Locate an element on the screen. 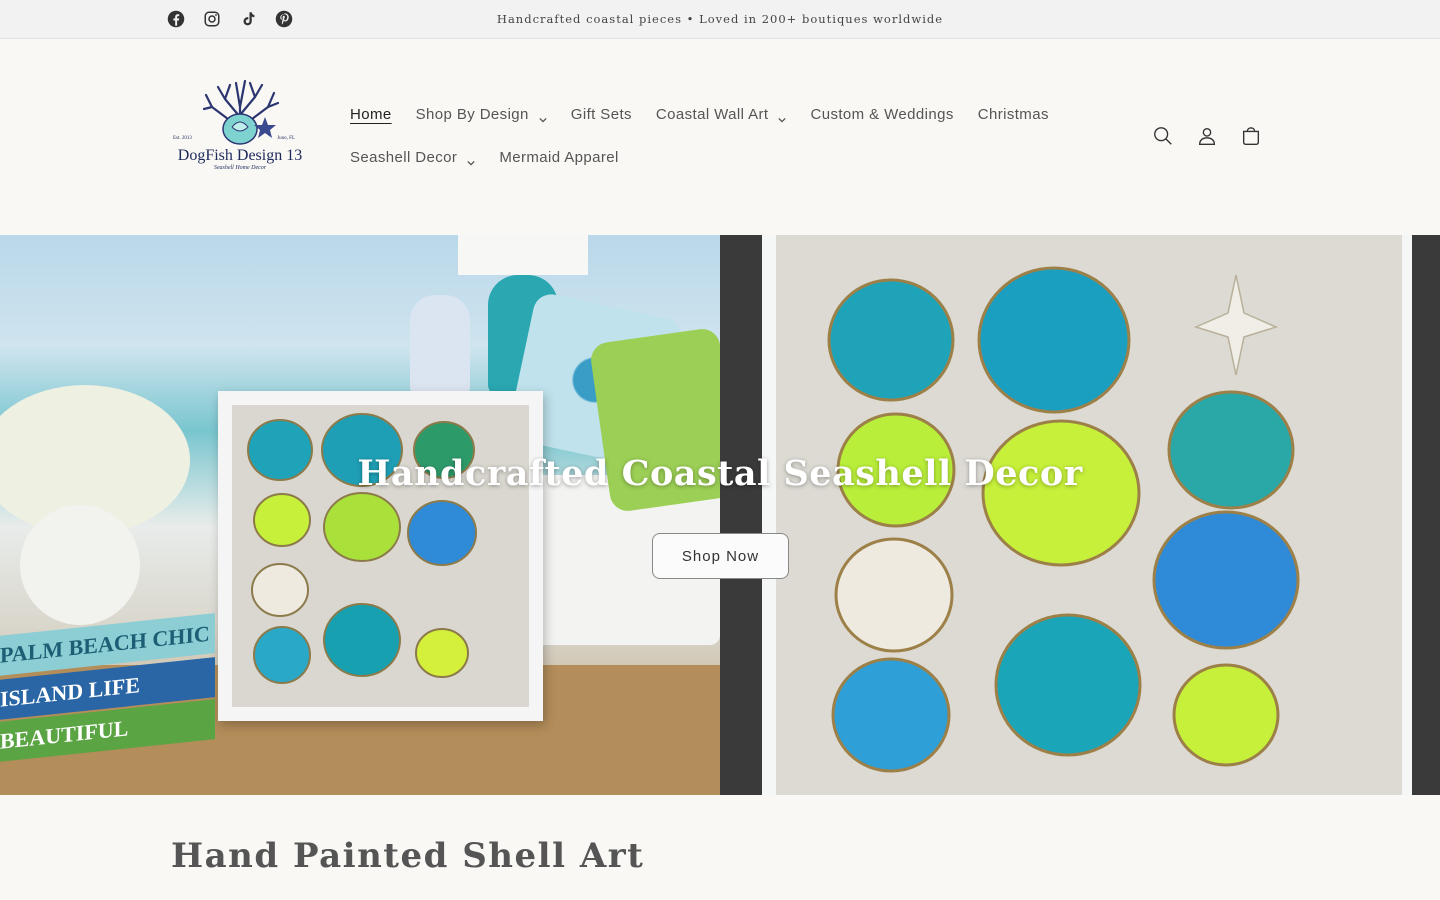 The width and height of the screenshot is (1440, 900). nav-item-label: Mermaid Apparel is located at coordinates (559, 157).